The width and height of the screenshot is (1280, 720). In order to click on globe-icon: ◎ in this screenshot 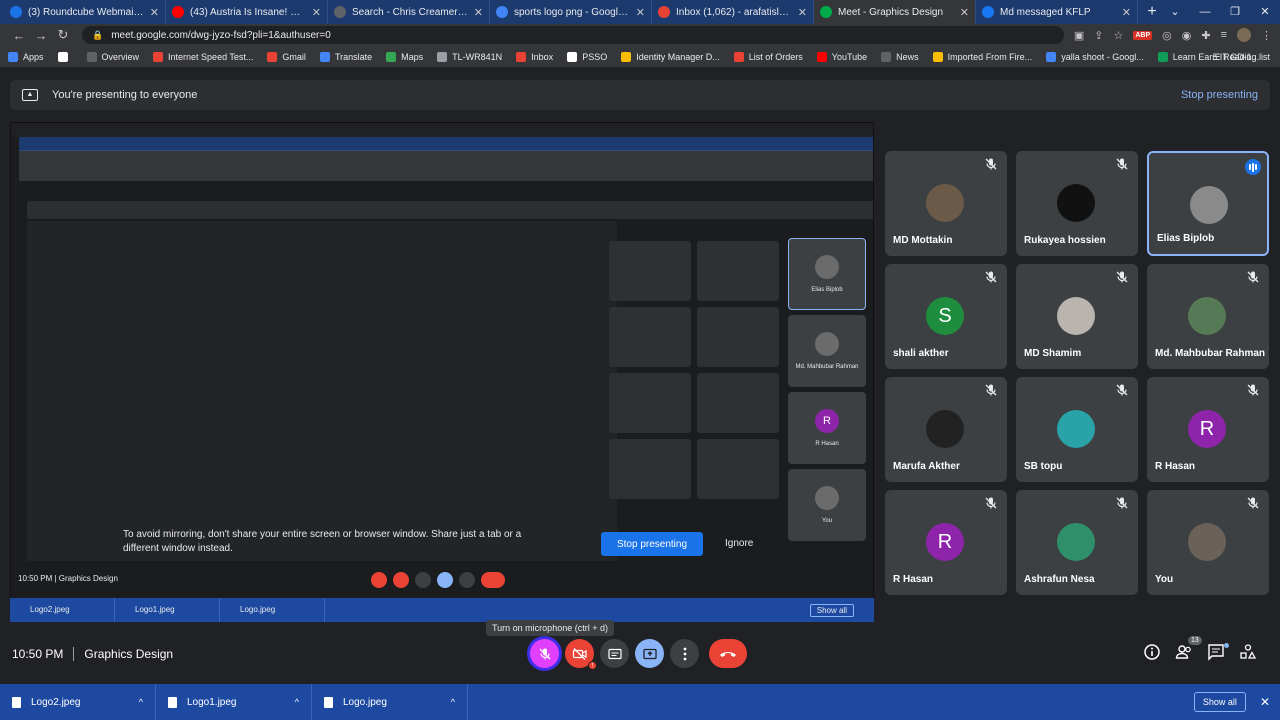, I will do `click(1167, 35)`.